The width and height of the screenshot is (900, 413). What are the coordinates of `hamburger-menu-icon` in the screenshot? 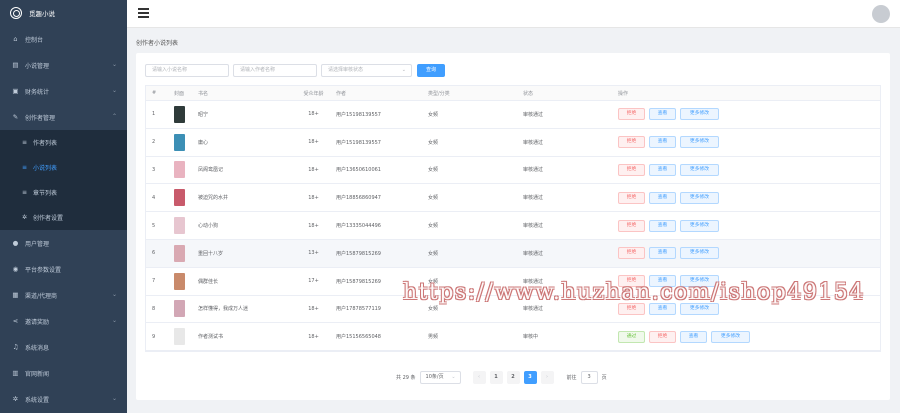 It's located at (143, 13).